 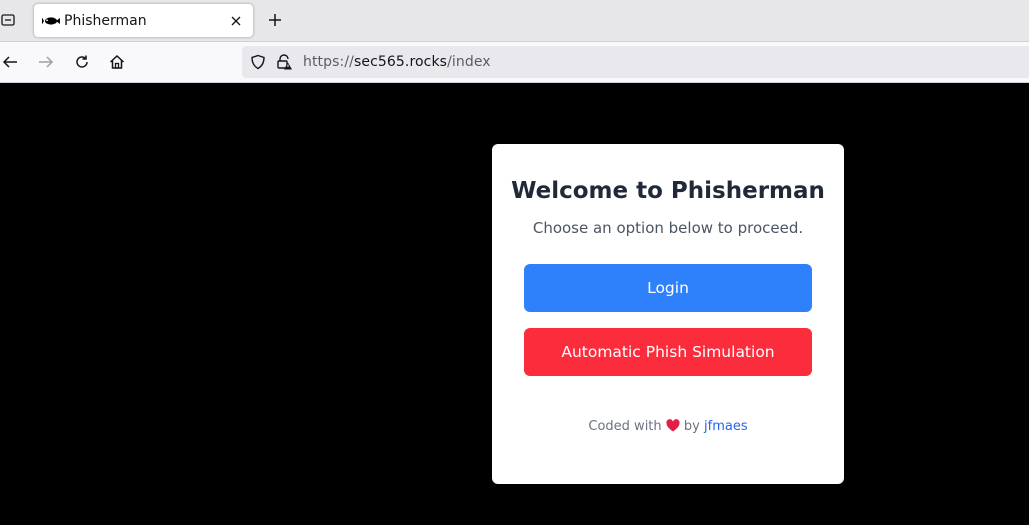 I want to click on footer-prefix: Coded with, so click(x=625, y=426).